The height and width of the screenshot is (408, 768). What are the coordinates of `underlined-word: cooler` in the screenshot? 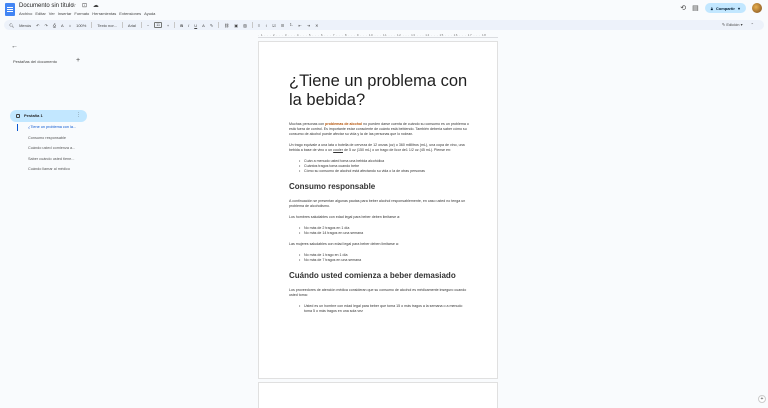 It's located at (338, 150).